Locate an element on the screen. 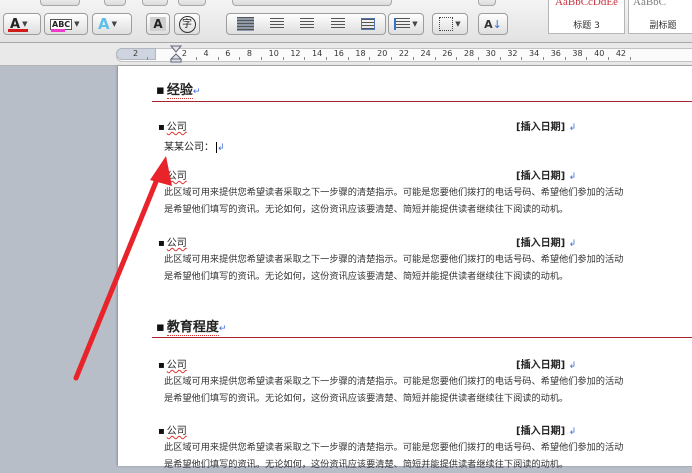 Image resolution: width=692 pixels, height=473 pixels. character-shading-button: A is located at coordinates (158, 24).